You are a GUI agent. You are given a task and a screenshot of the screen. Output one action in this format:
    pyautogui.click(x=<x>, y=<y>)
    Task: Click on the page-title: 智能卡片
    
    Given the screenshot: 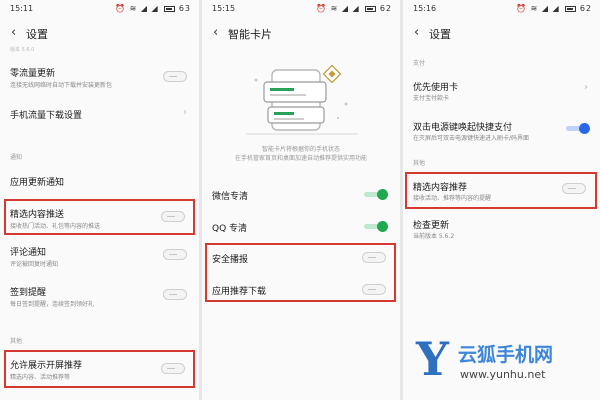 What is the action you would take?
    pyautogui.click(x=250, y=34)
    